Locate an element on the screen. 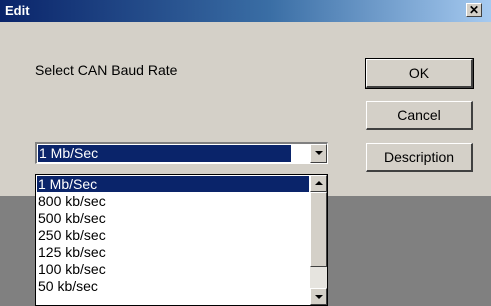 The width and height of the screenshot is (491, 306). description-button: Description is located at coordinates (419, 157).